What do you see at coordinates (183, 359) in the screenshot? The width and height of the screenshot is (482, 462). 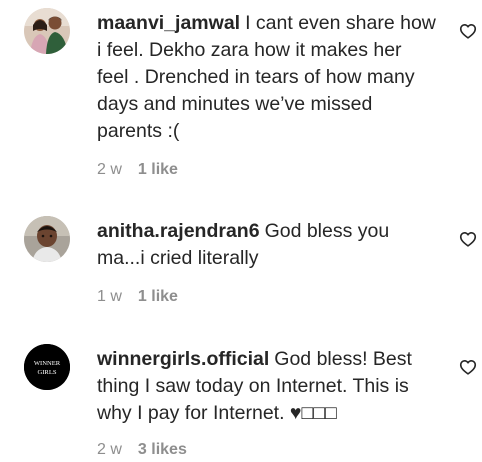 I see `comment-username: winnergirls.official` at bounding box center [183, 359].